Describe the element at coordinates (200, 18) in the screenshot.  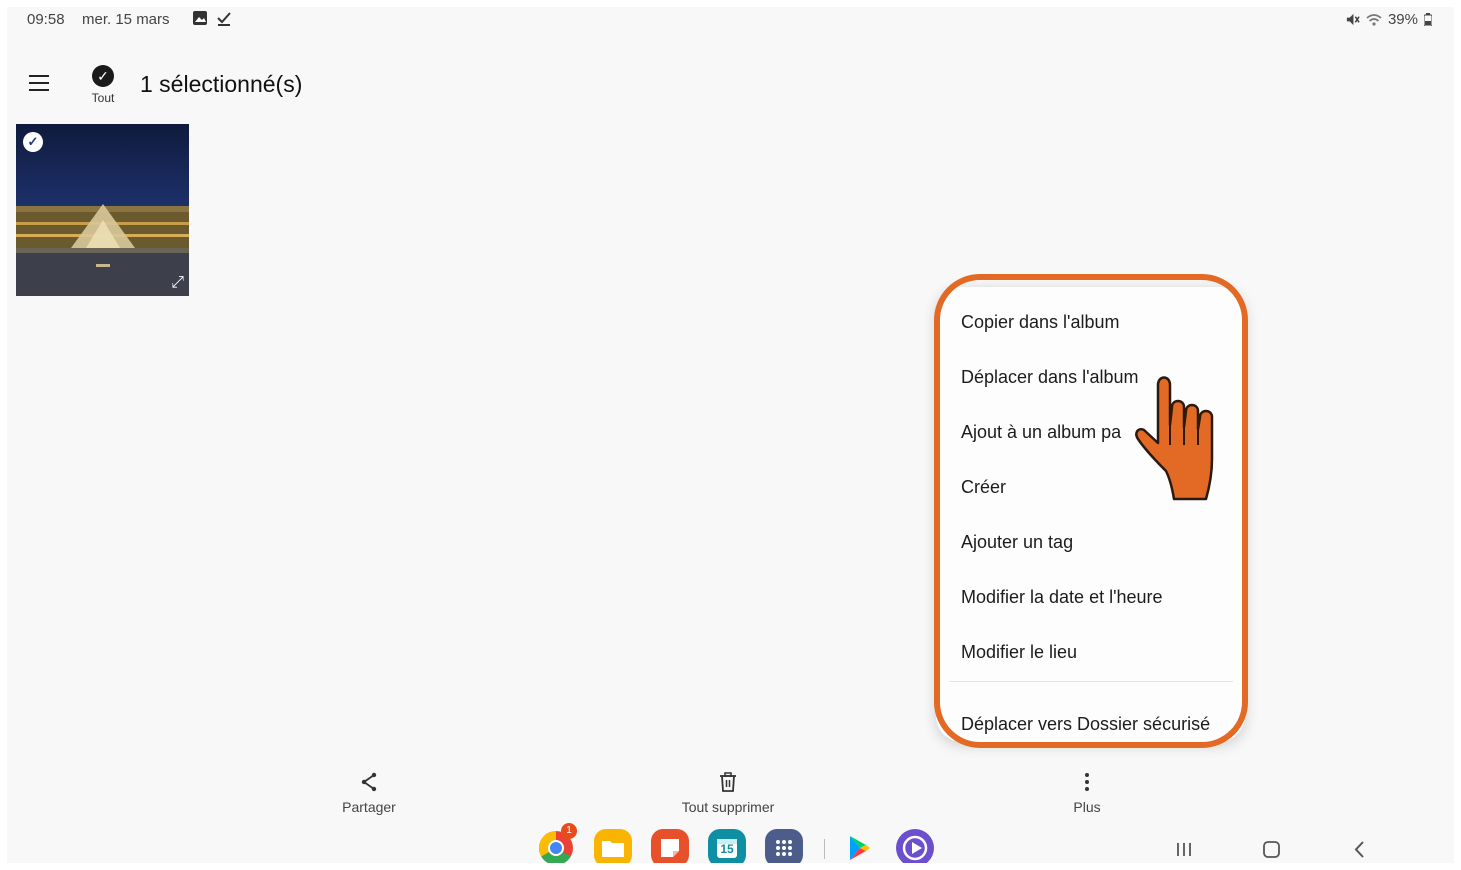
I see `gallery-icon` at that location.